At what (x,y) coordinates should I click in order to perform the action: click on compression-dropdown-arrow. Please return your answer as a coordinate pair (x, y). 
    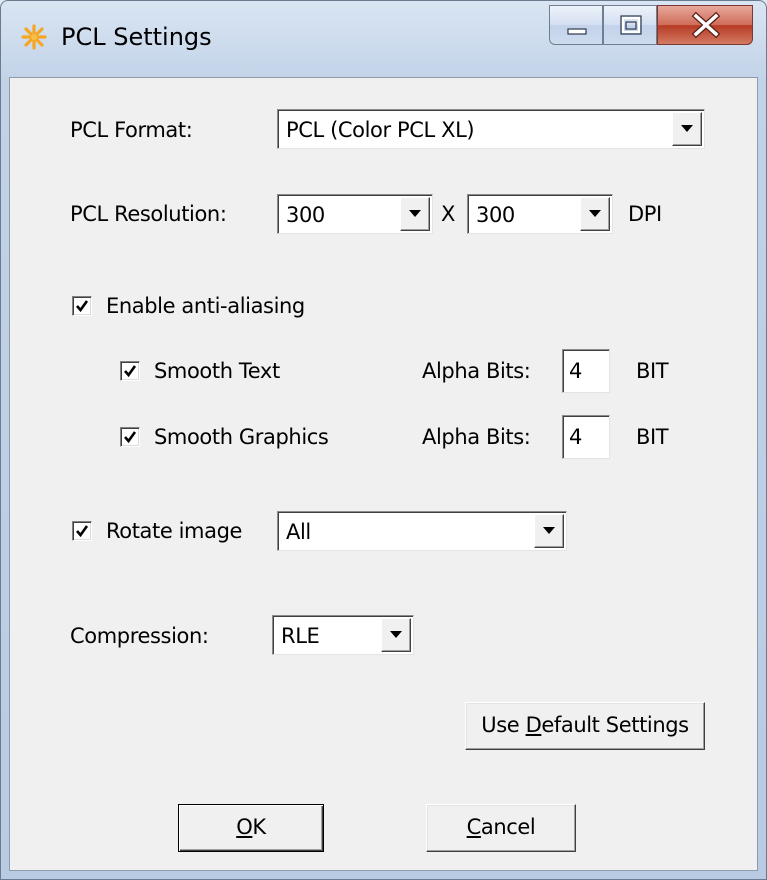
    Looking at the image, I should click on (396, 635).